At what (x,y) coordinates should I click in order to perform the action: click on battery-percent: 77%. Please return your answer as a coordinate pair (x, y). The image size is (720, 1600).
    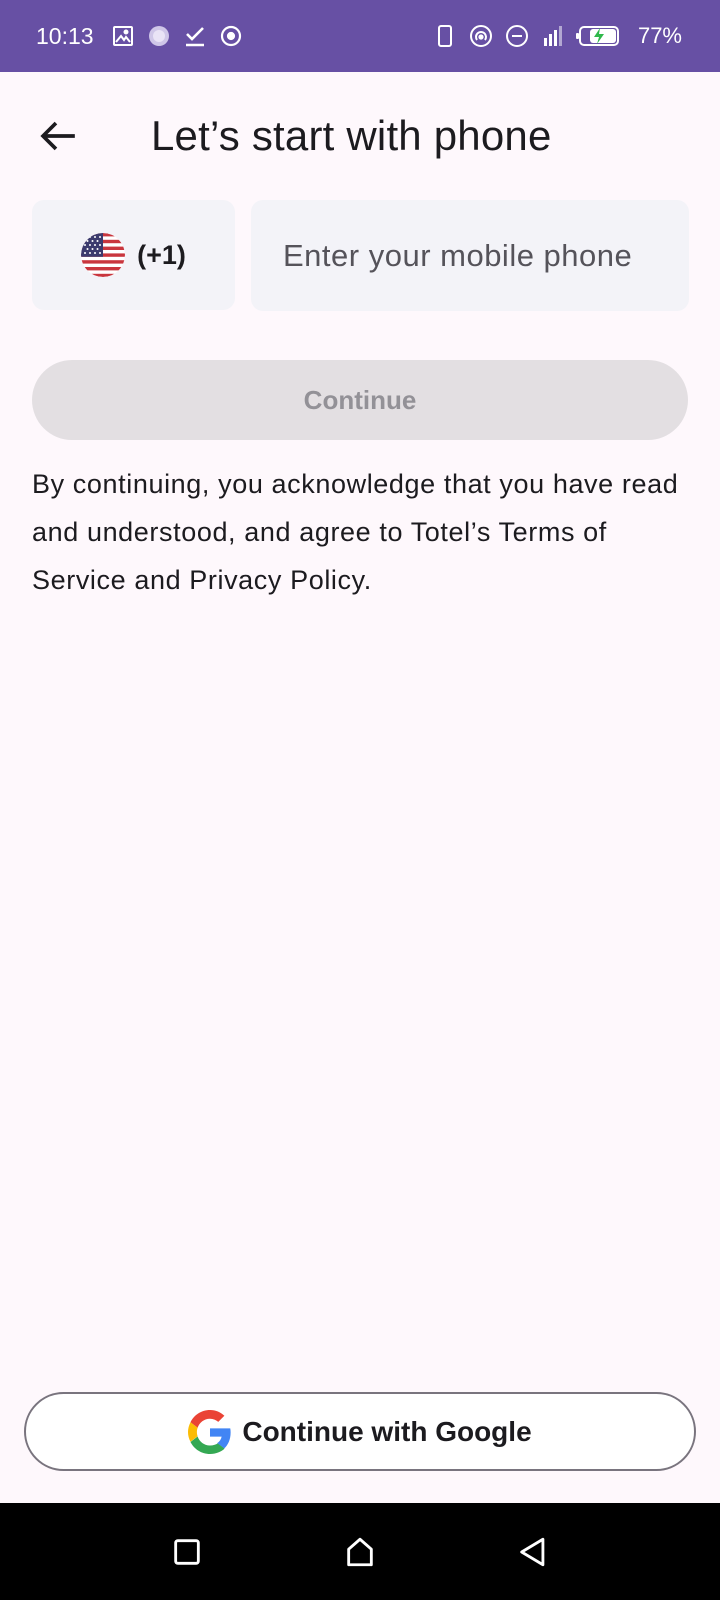
    Looking at the image, I should click on (659, 35).